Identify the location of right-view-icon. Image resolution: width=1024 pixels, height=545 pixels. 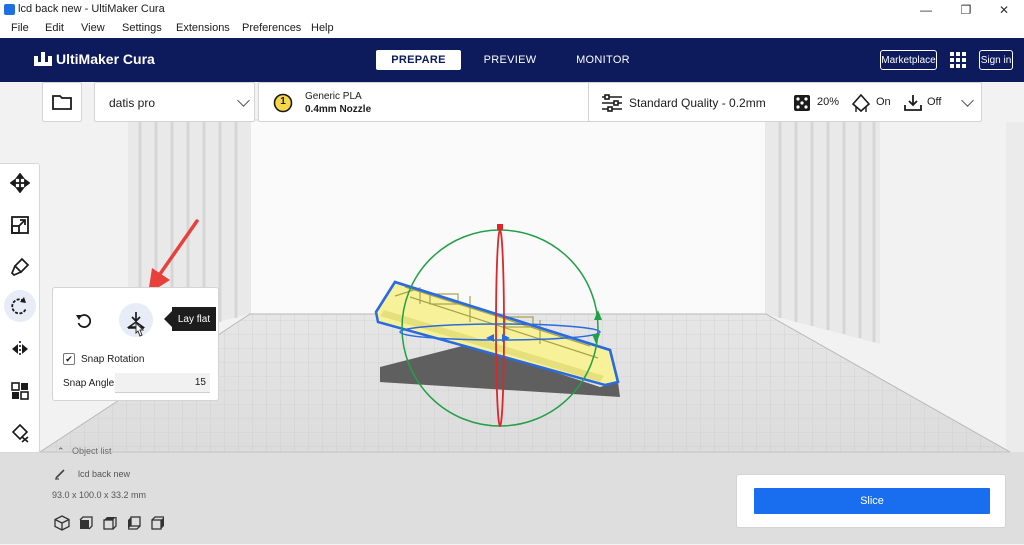
(158, 523).